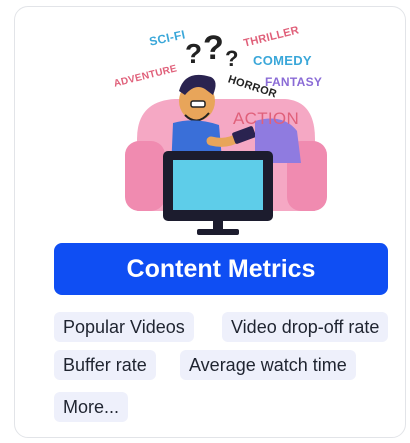 This screenshot has width=410, height=443. What do you see at coordinates (221, 269) in the screenshot?
I see `content-metrics-button: Content Metrics` at bounding box center [221, 269].